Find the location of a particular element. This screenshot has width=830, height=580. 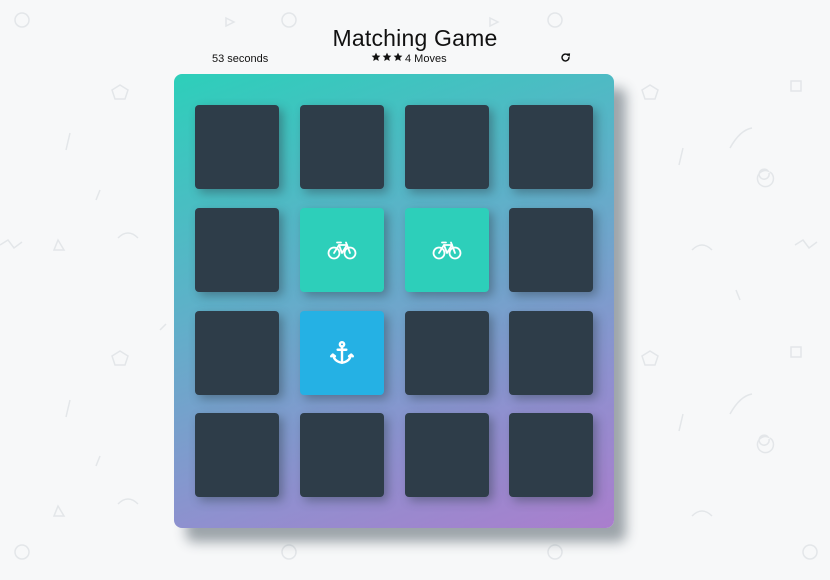

star-rating is located at coordinates (387, 57).